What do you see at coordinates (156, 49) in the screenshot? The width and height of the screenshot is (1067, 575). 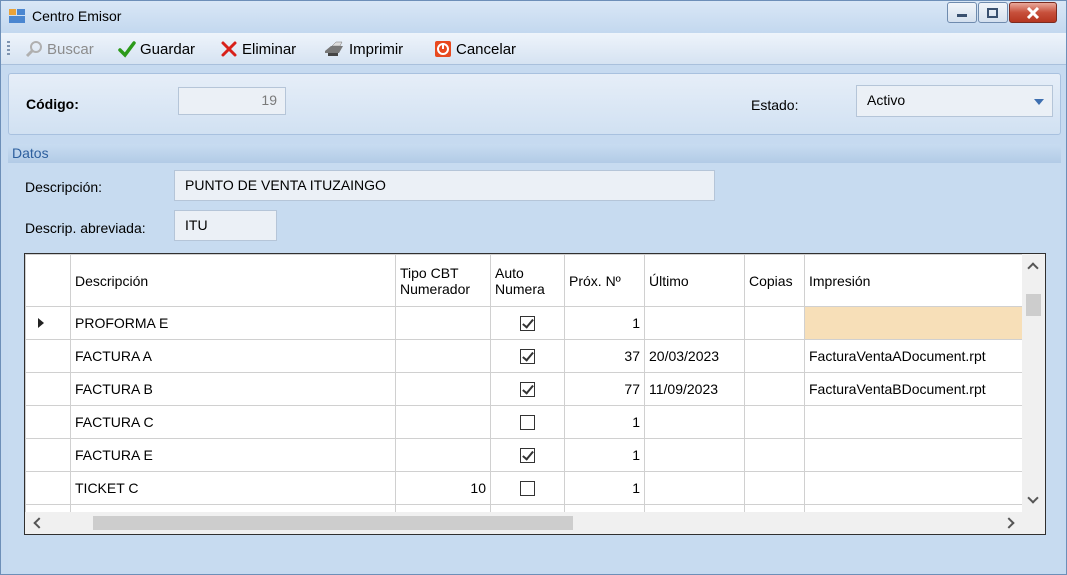 I see `guardar-button: Guardar` at bounding box center [156, 49].